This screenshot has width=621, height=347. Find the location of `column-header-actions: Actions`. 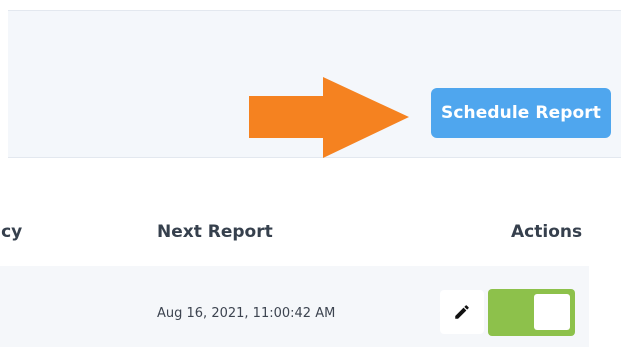

column-header-actions: Actions is located at coordinates (547, 232).